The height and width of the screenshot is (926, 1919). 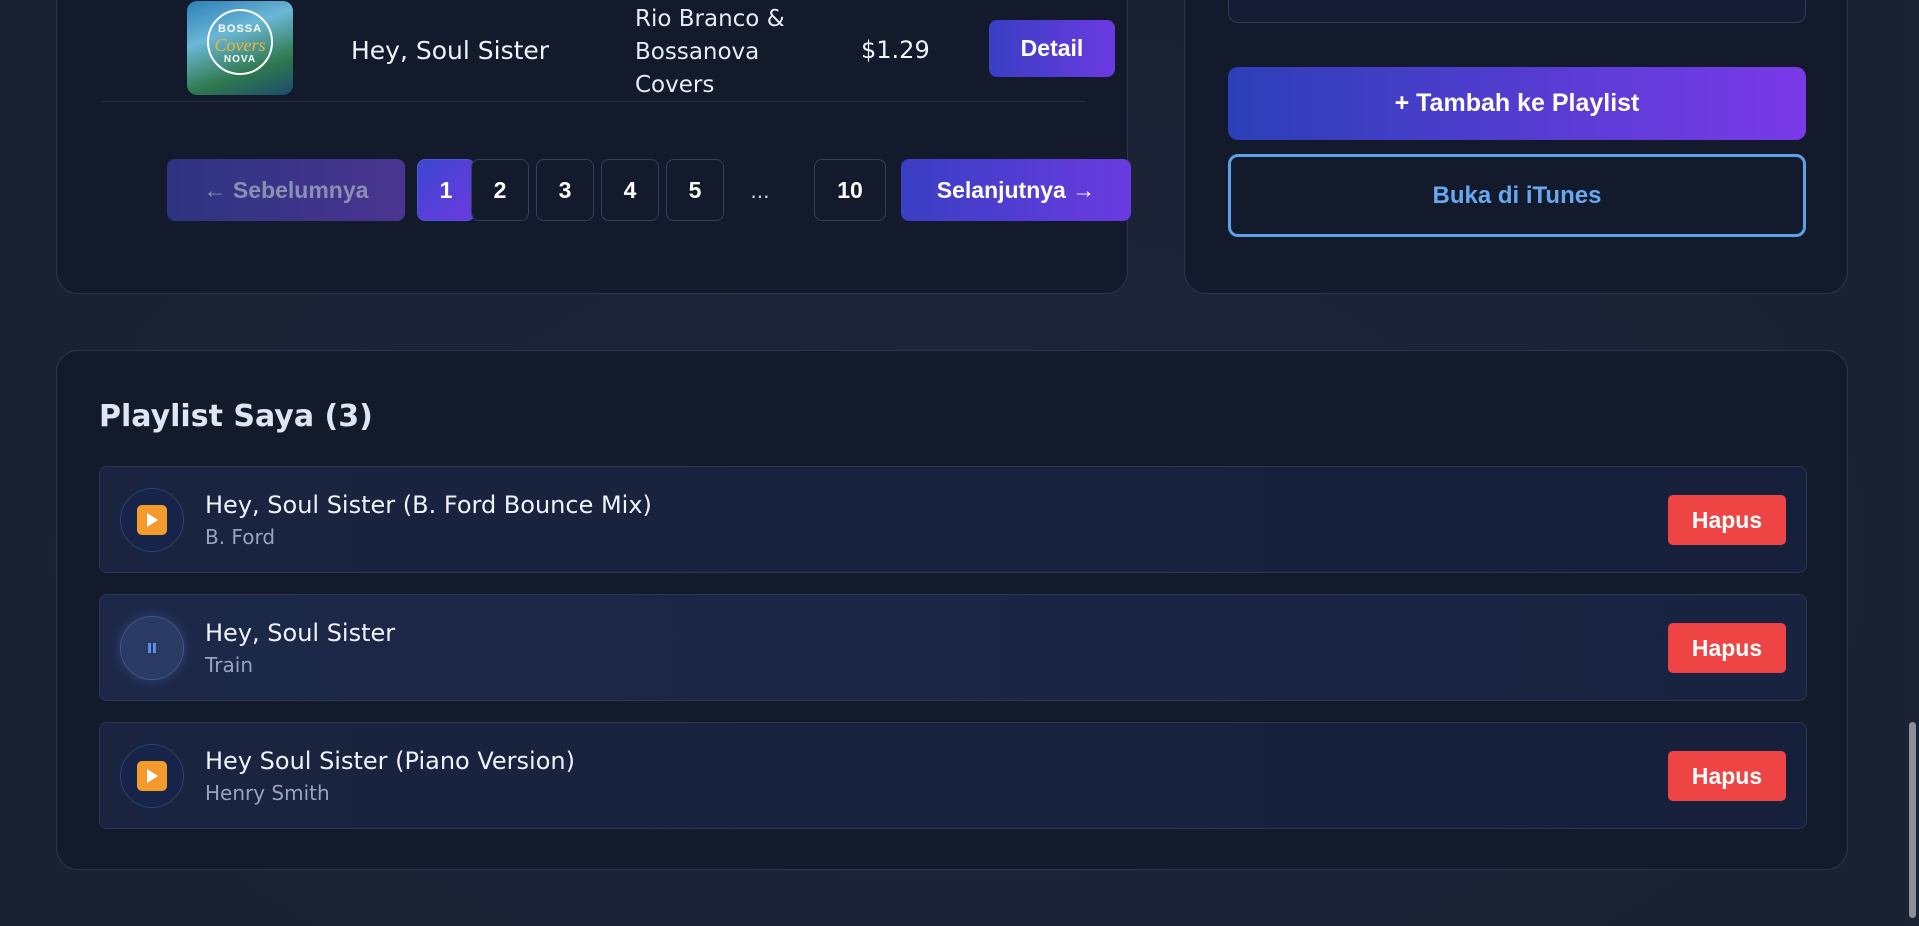 I want to click on track-detail-panel: + Tambah ke Playlist Buka di iTunes, so click(x=1516, y=147).